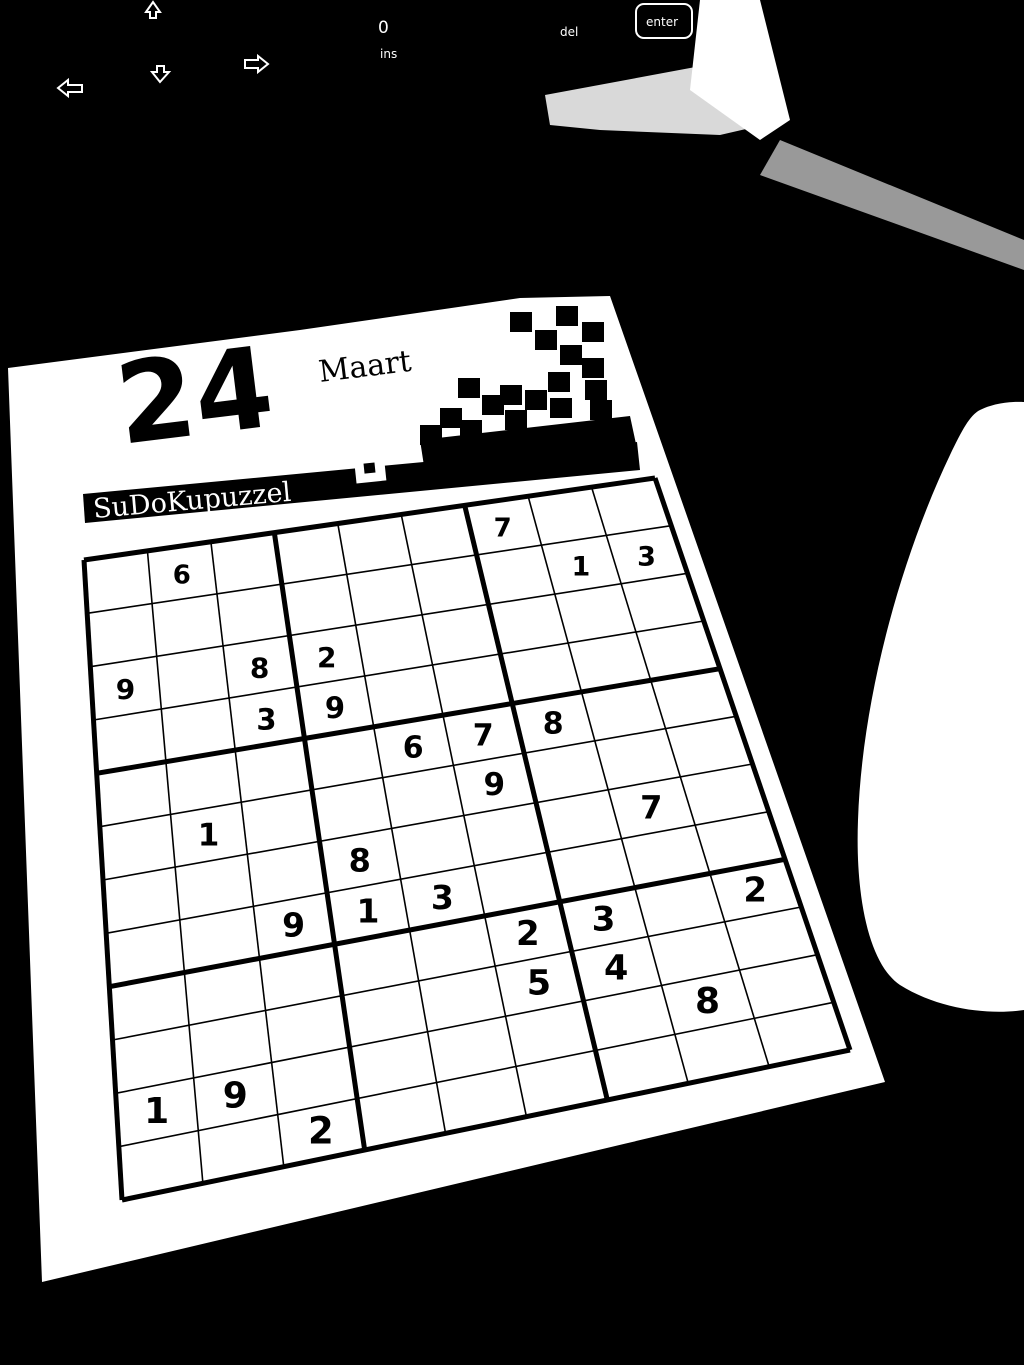  What do you see at coordinates (569, 32) in the screenshot?
I see `key-label-del: del` at bounding box center [569, 32].